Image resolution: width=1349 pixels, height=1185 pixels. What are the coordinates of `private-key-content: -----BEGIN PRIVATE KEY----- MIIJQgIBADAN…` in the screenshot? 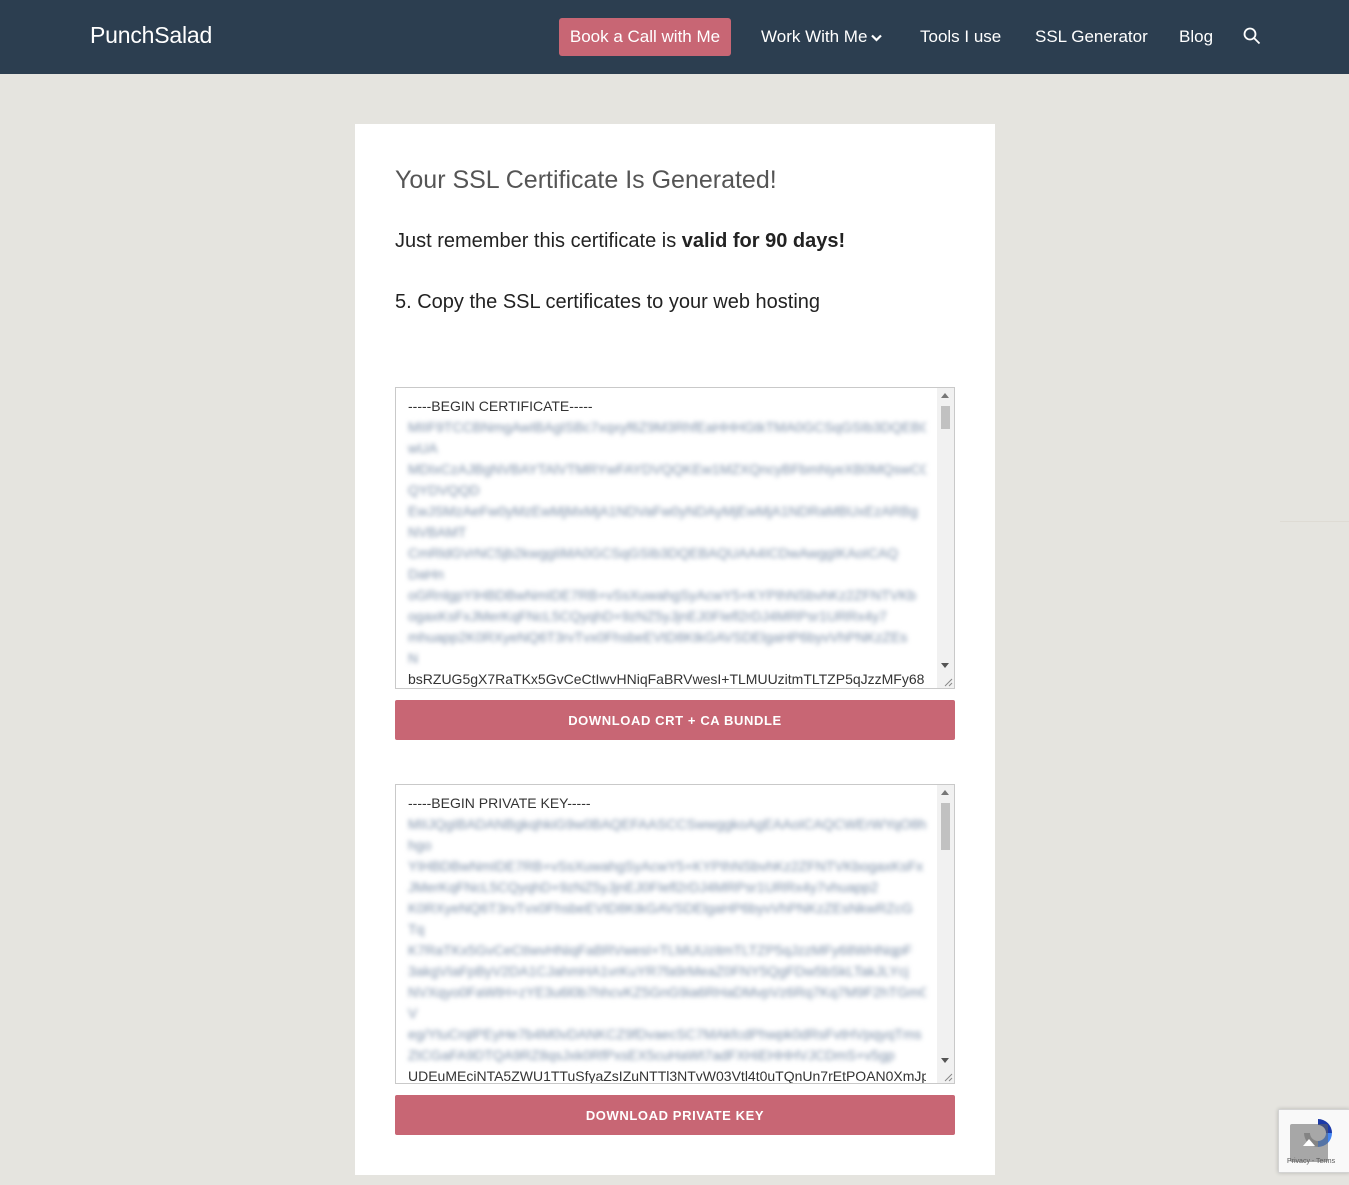 It's located at (667, 938).